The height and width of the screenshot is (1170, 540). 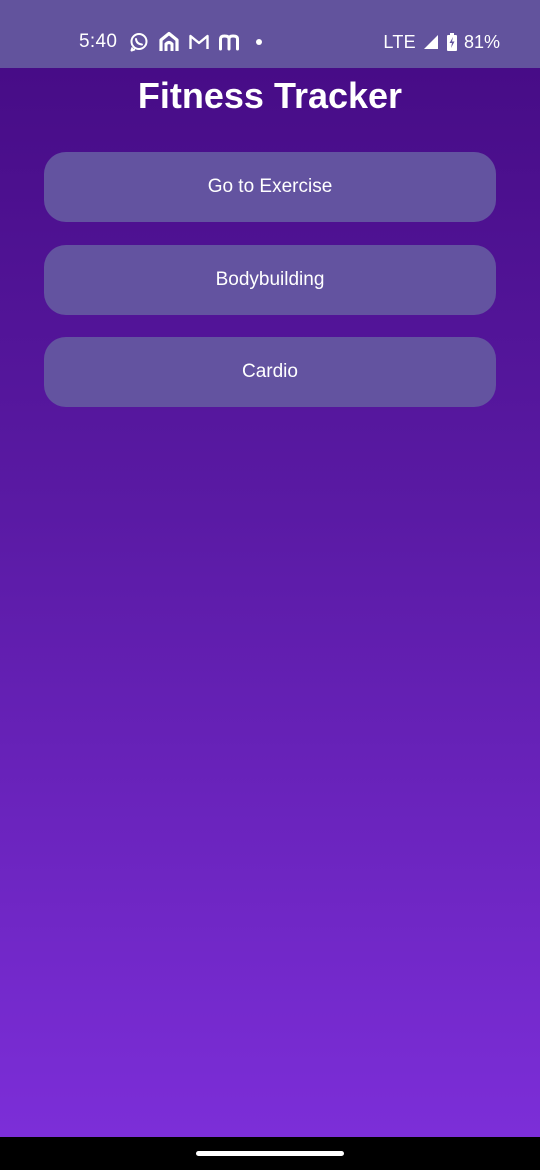 What do you see at coordinates (270, 187) in the screenshot?
I see `go-to-exercise-button: Go to Exercise` at bounding box center [270, 187].